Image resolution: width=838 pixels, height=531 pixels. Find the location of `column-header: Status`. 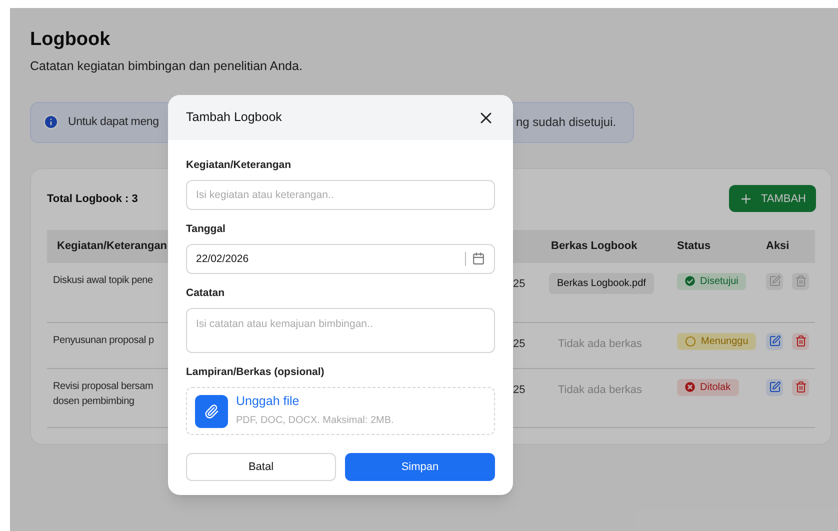

column-header: Status is located at coordinates (694, 246).